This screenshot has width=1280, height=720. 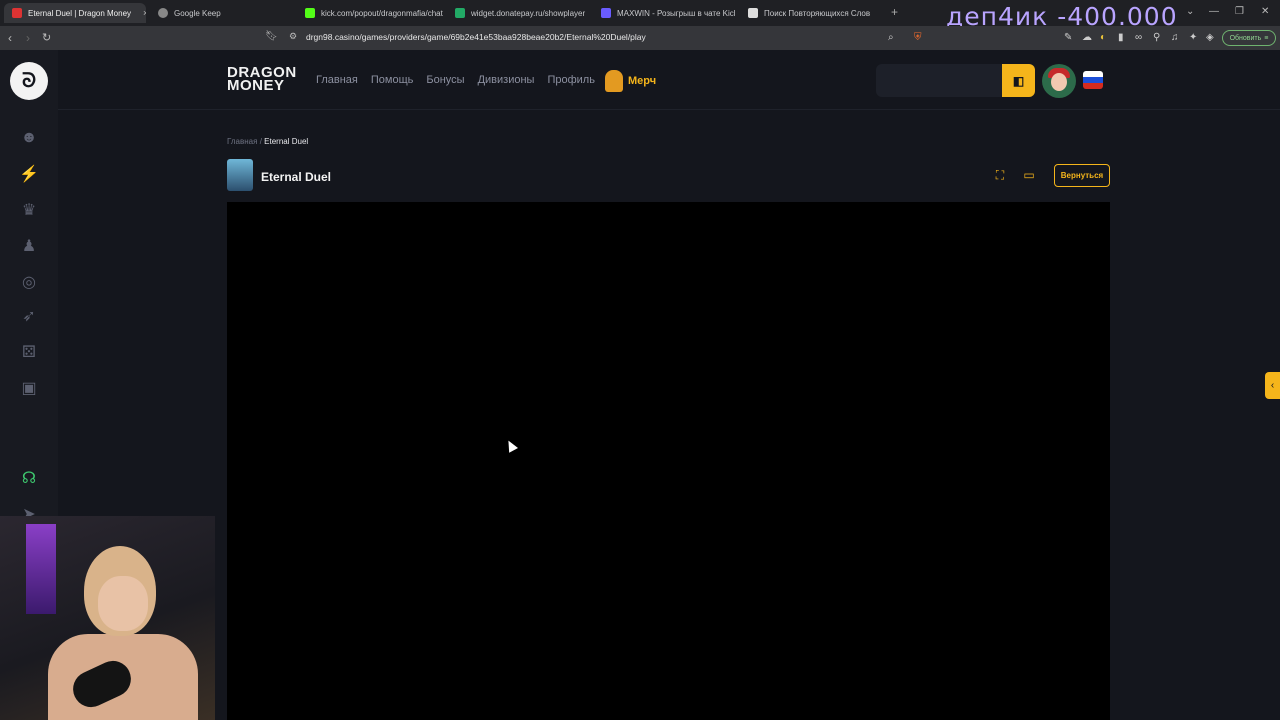 What do you see at coordinates (606, 13) in the screenshot?
I see `maxwin-icon` at bounding box center [606, 13].